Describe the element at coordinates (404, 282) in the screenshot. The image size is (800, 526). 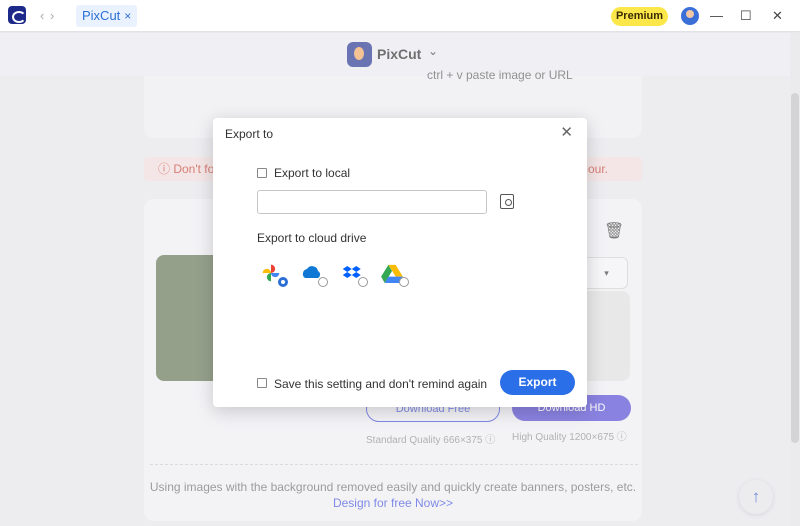
I see `google-drive-radio` at that location.